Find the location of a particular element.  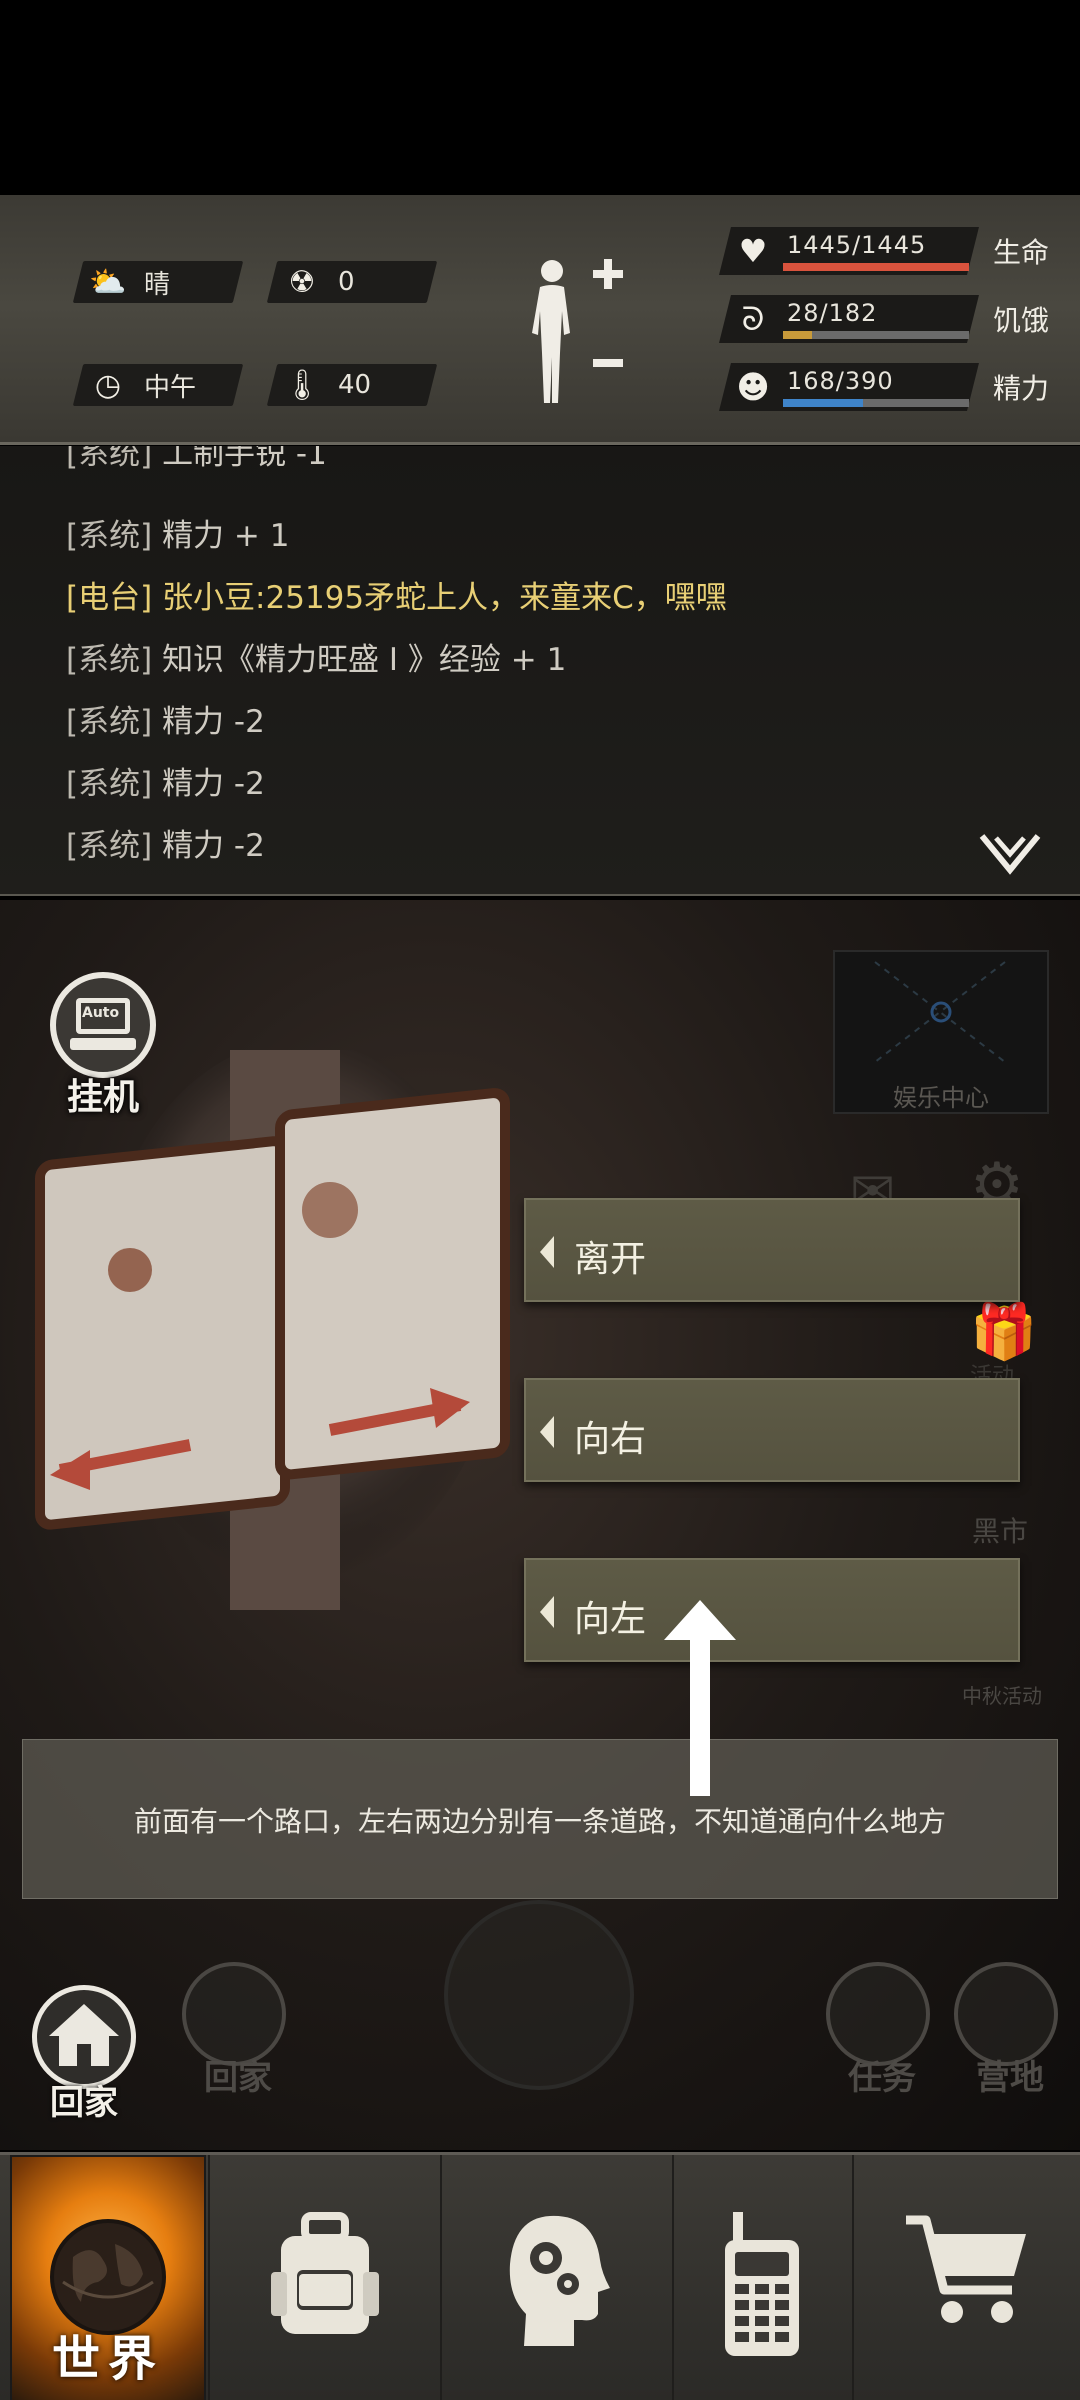

tab-world-label: 世界 is located at coordinates (107, 2359).